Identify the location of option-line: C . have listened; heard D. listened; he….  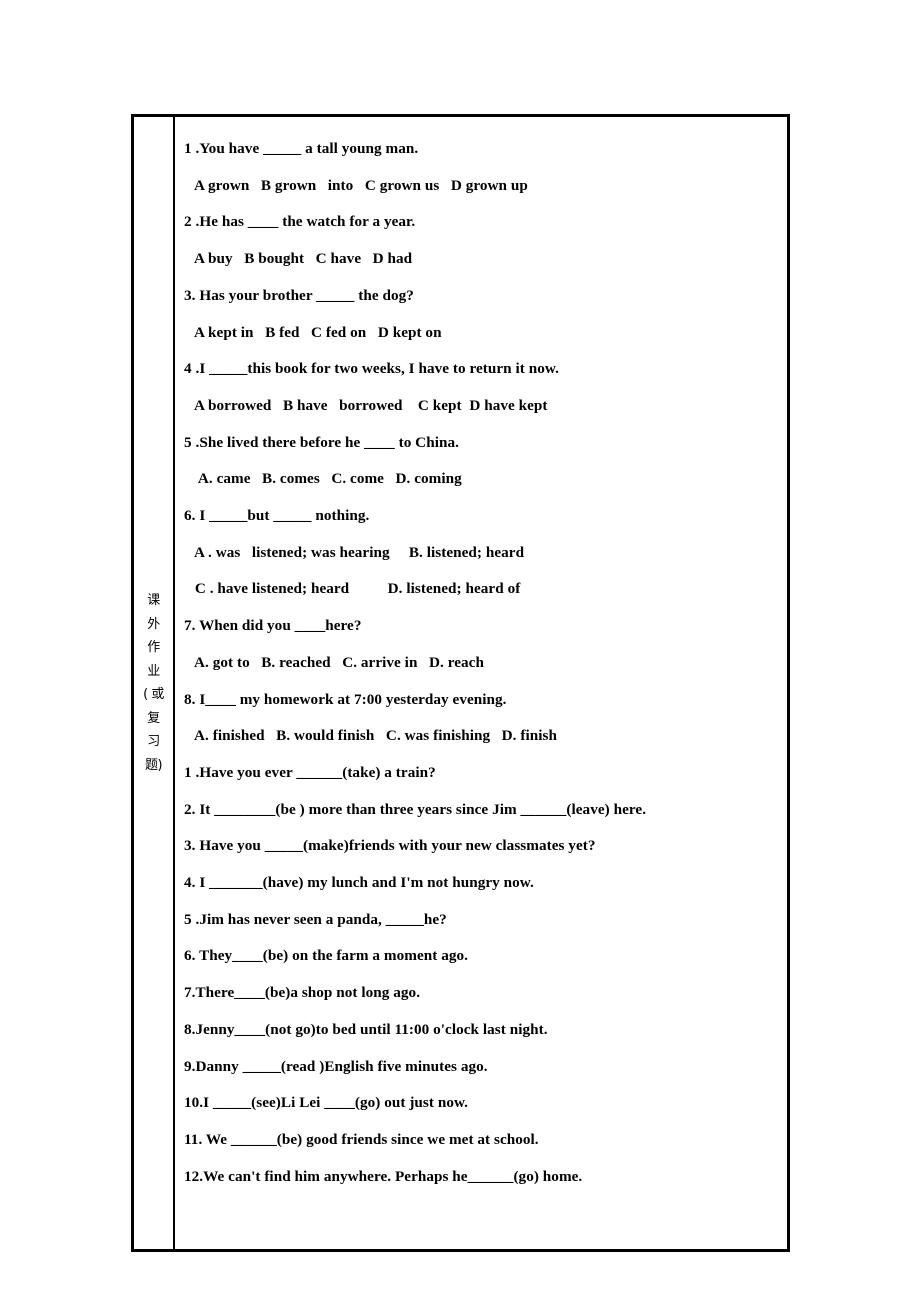
(356, 589).